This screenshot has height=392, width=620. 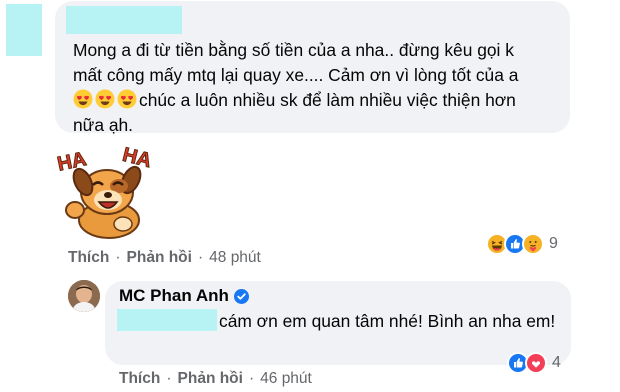 I want to click on haha-dog-sticker-icon: HA HA, so click(x=109, y=190).